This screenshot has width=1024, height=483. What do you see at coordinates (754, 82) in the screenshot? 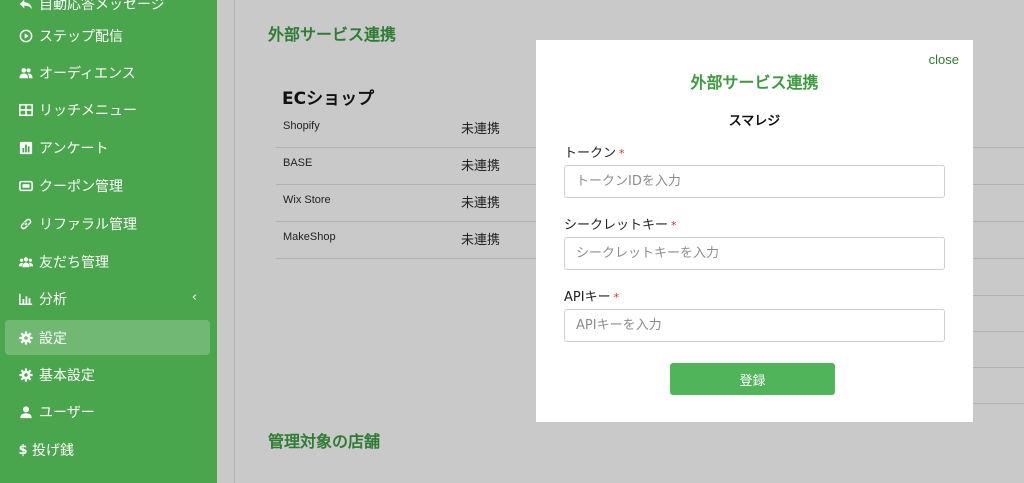
I see `modal-title: 外部サービス連携` at bounding box center [754, 82].